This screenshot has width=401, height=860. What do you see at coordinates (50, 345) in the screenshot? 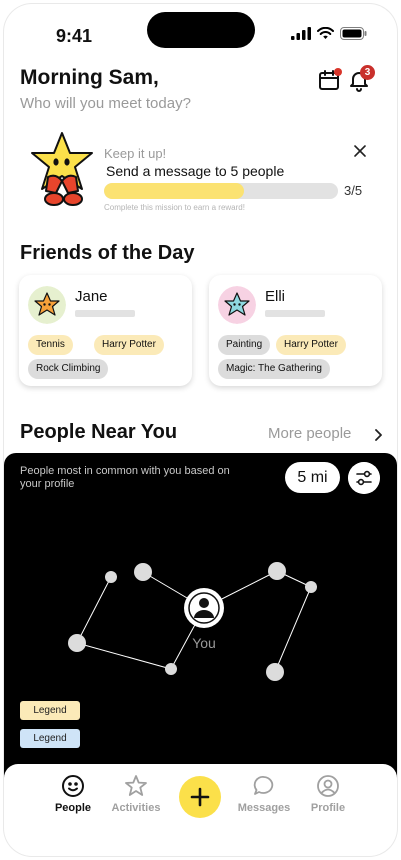
I see `interest-tag: Tennis` at bounding box center [50, 345].